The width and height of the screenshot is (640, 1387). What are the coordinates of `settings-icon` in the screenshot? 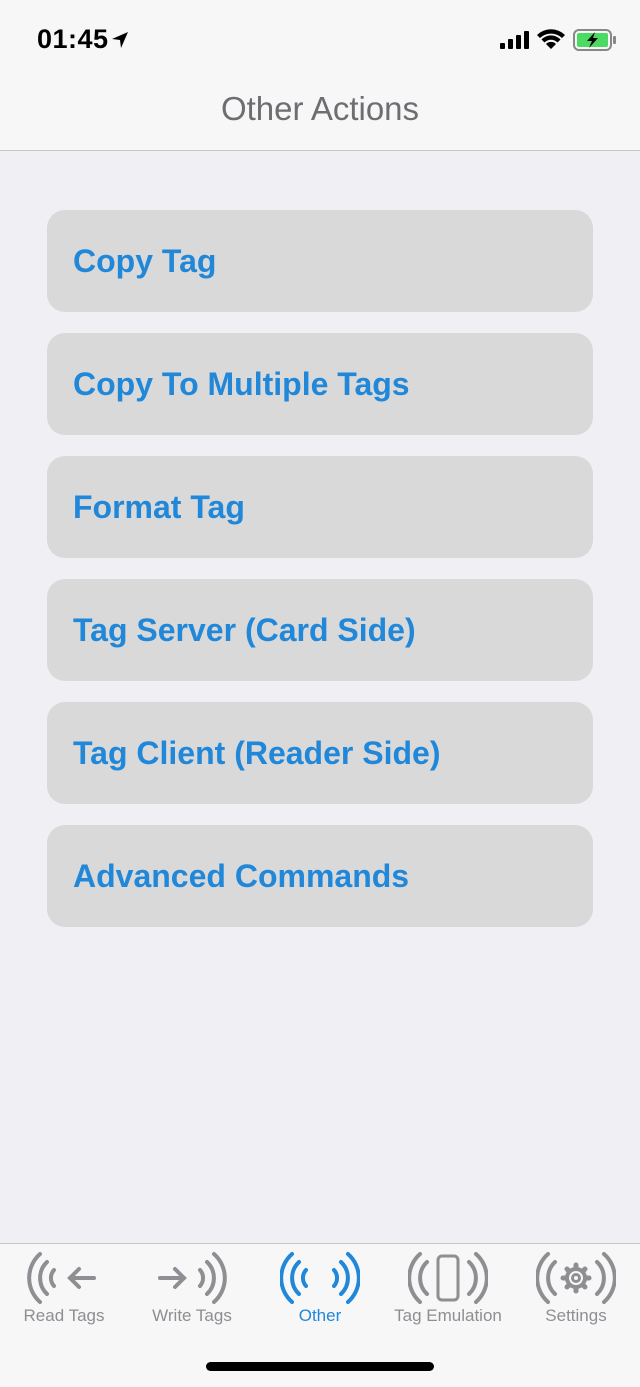 It's located at (576, 1278).